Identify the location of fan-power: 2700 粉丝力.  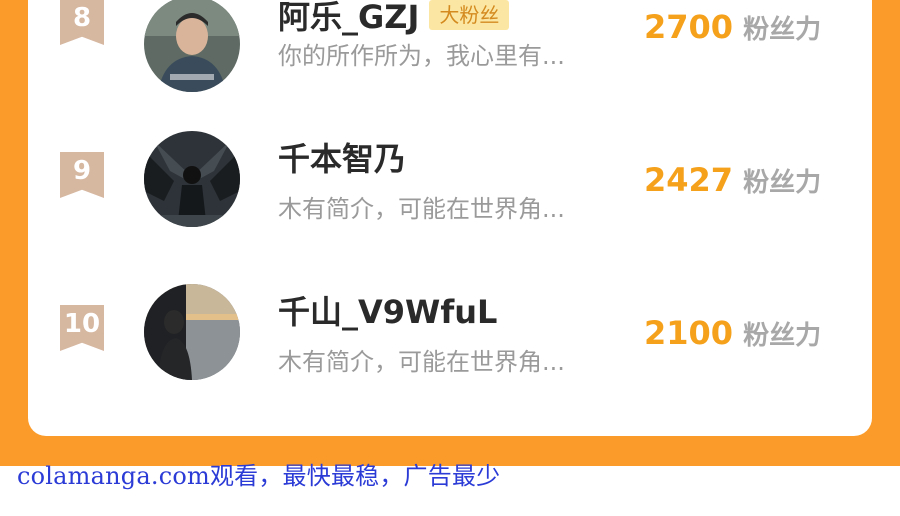
(732, 27).